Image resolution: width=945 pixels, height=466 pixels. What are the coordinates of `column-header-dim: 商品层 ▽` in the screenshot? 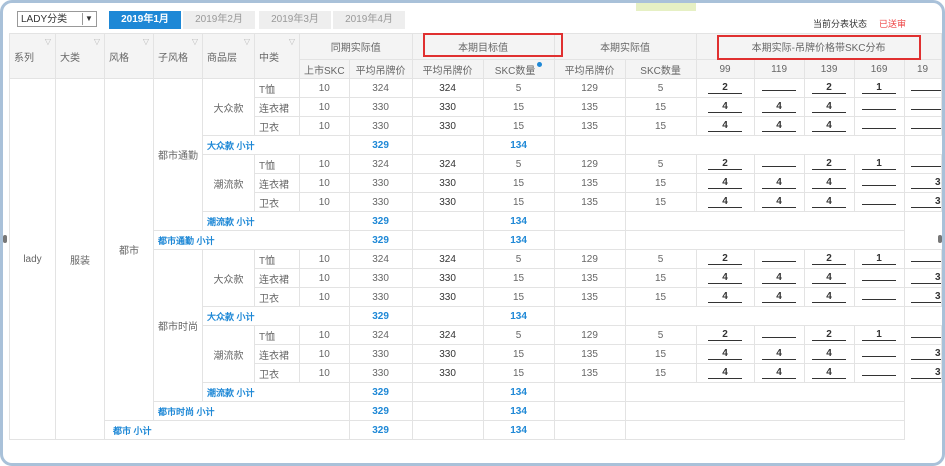 It's located at (228, 56).